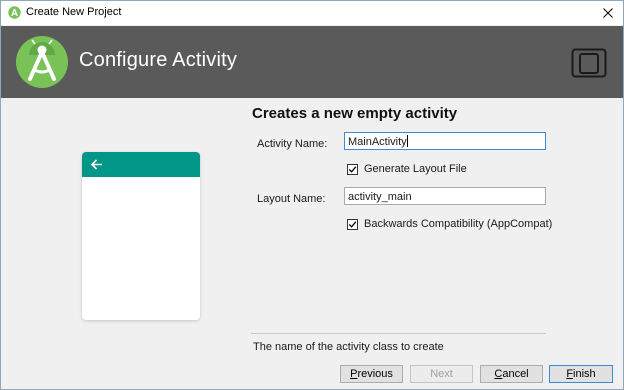 The width and height of the screenshot is (624, 390). I want to click on preview-app-bar, so click(141, 164).